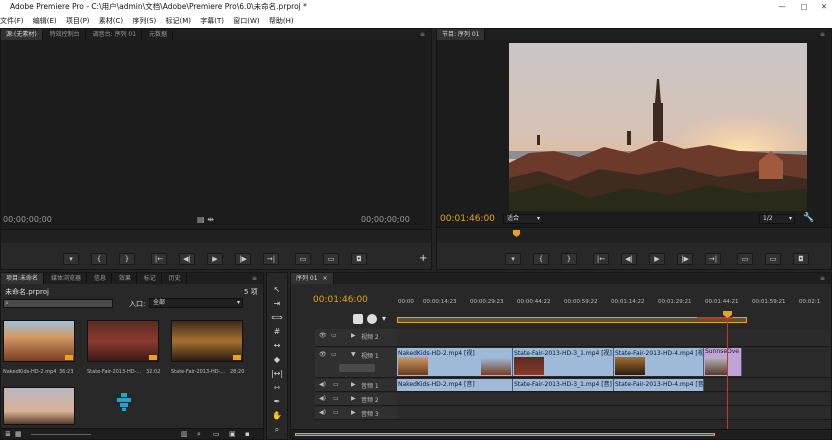  I want to click on track-header-video-2: 👁 ▭ ▶ 视频 2, so click(356, 338).